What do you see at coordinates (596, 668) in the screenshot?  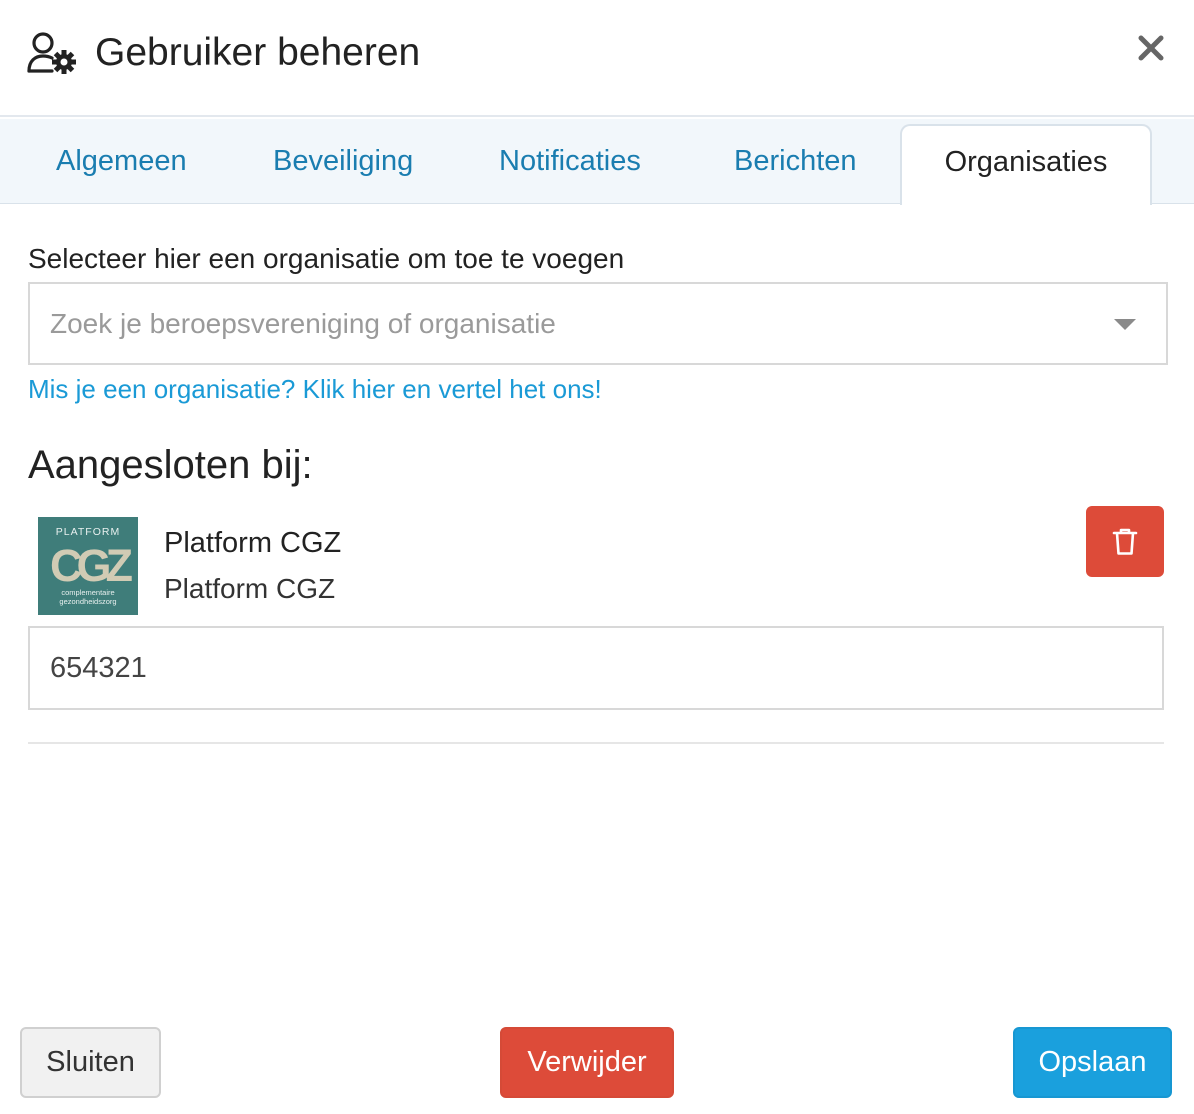 I see `member-number-input` at bounding box center [596, 668].